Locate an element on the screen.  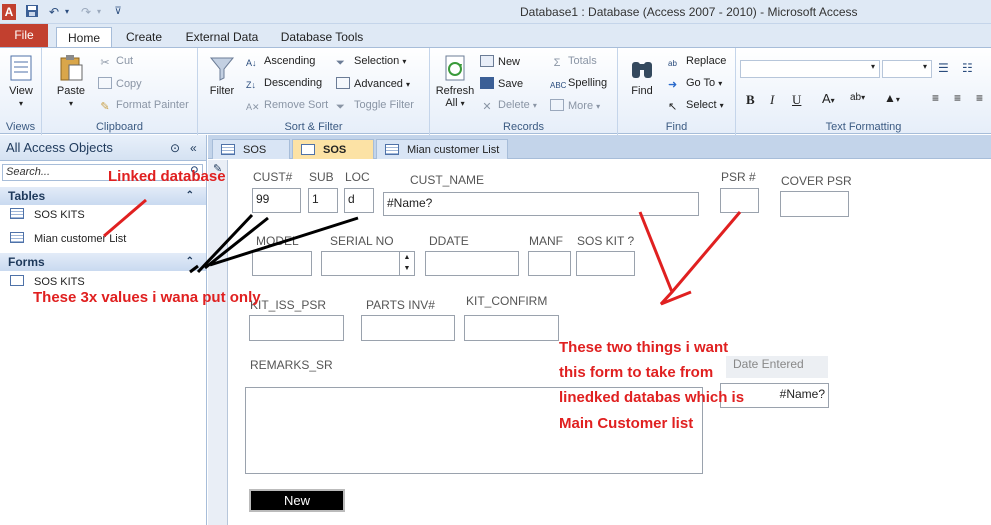
annotation-red-slash is located at coordinates (125, 218).